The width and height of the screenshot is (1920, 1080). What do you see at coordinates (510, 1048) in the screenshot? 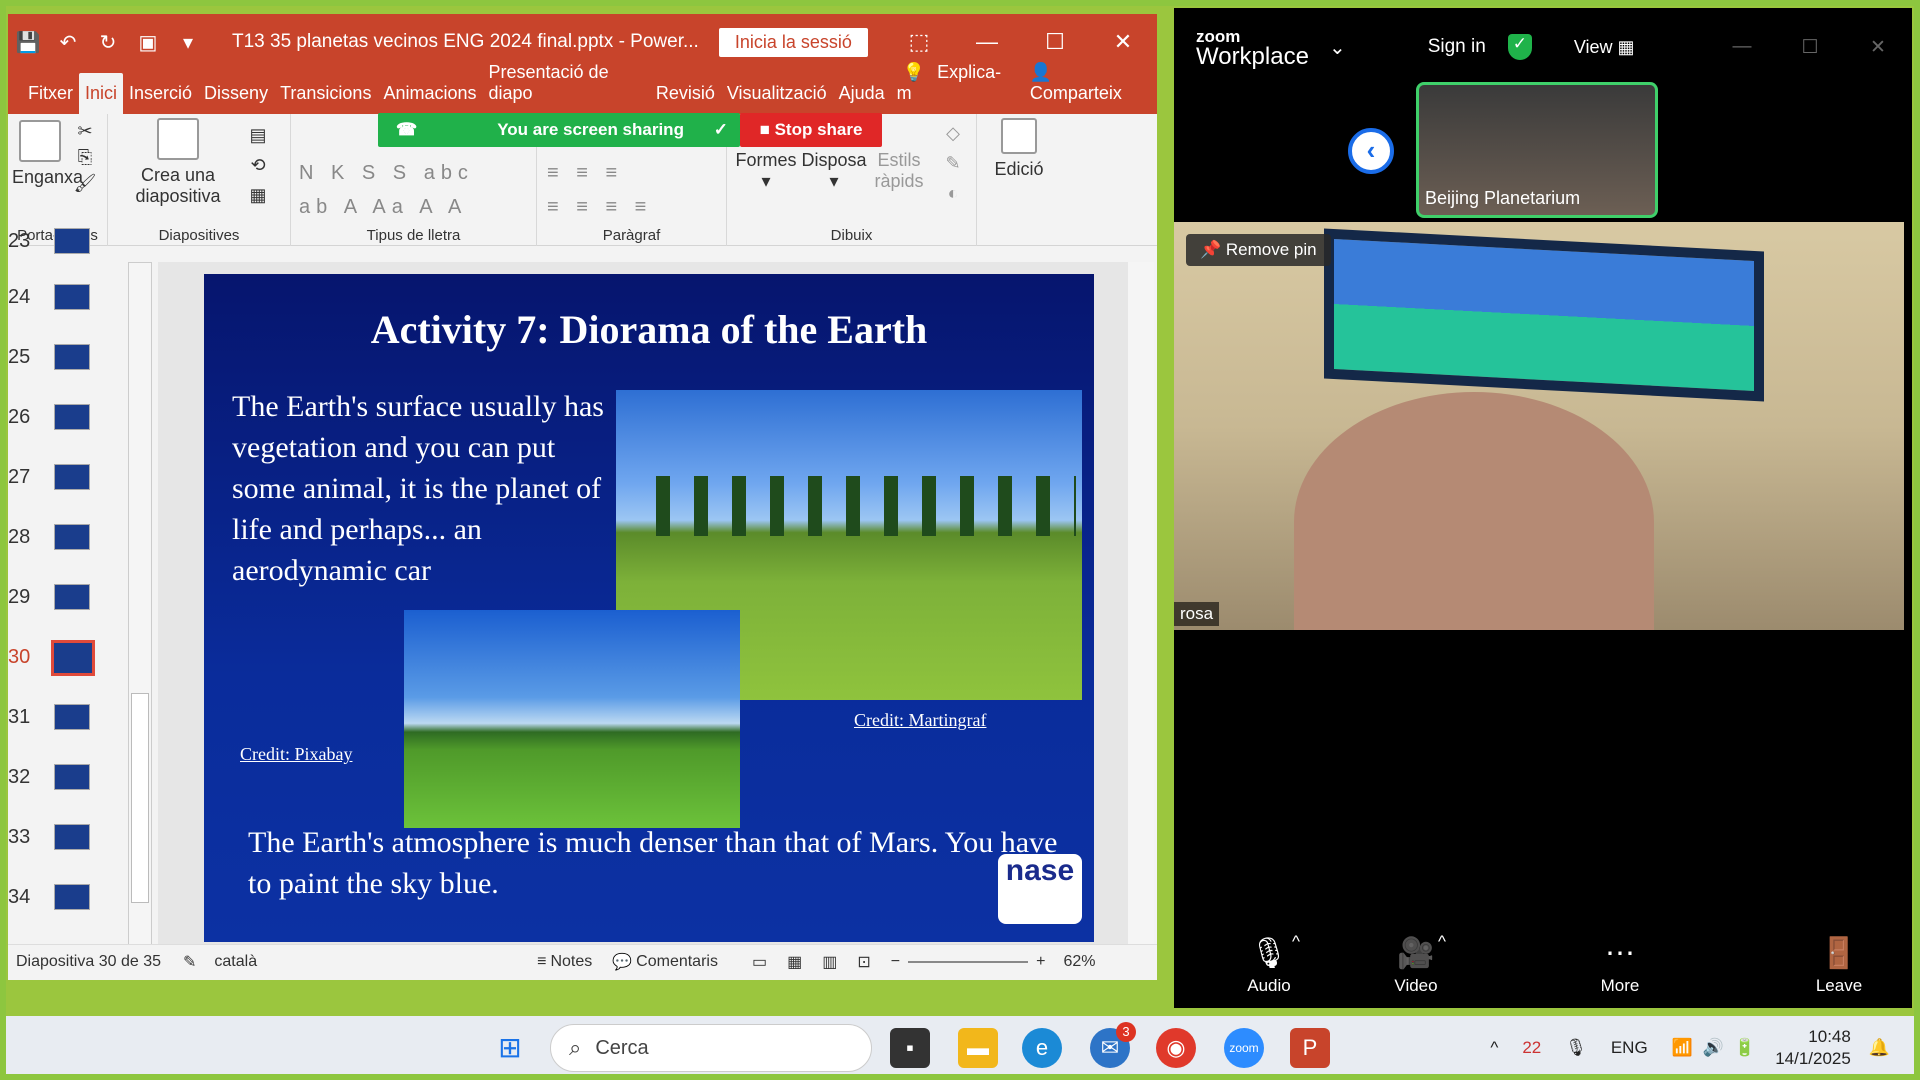
I see `windows-start-icon: ⊞` at bounding box center [510, 1048].